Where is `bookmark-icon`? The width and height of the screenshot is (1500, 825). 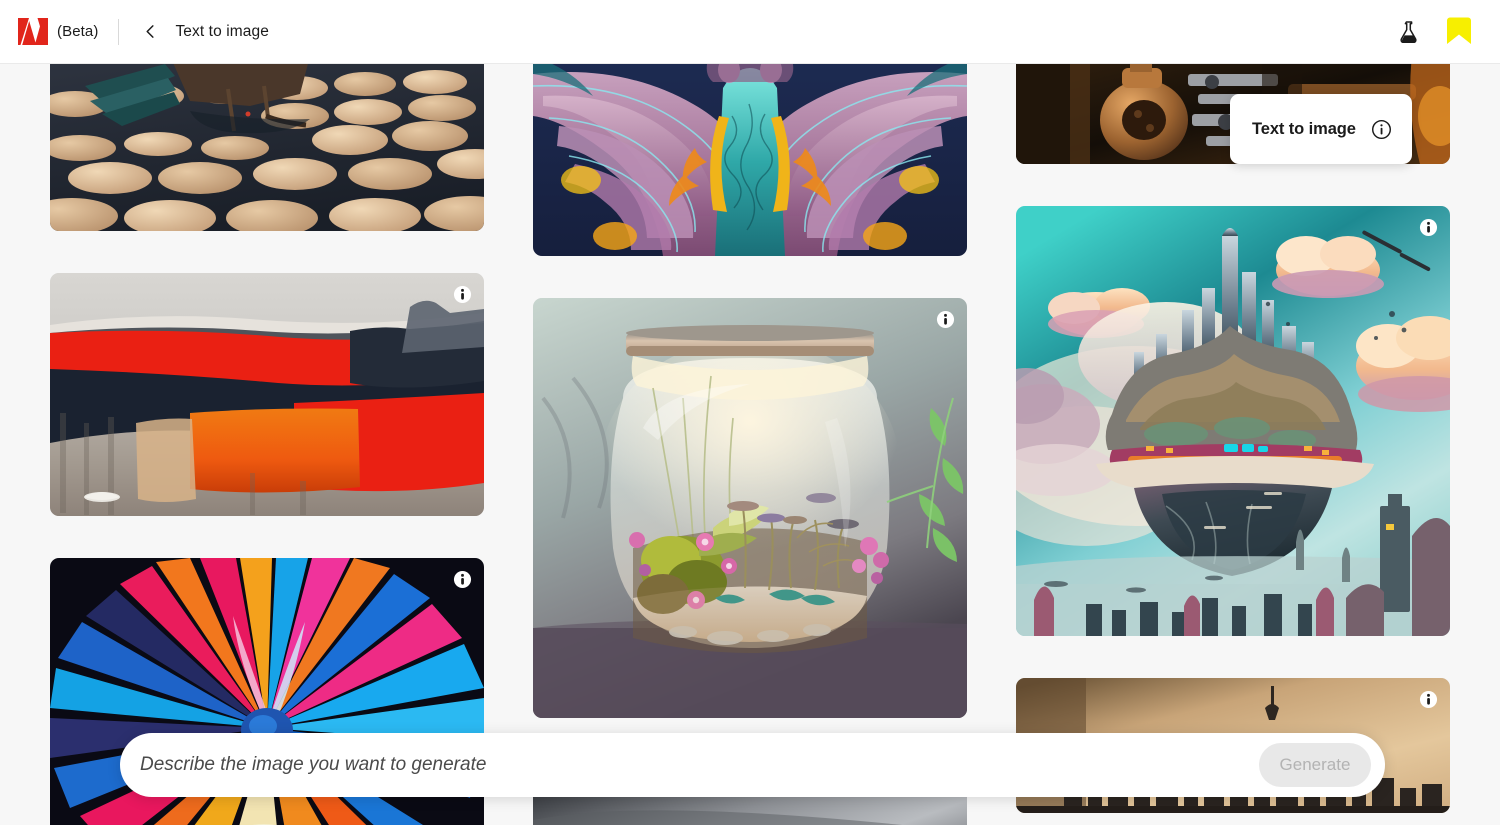 bookmark-icon is located at coordinates (1459, 32).